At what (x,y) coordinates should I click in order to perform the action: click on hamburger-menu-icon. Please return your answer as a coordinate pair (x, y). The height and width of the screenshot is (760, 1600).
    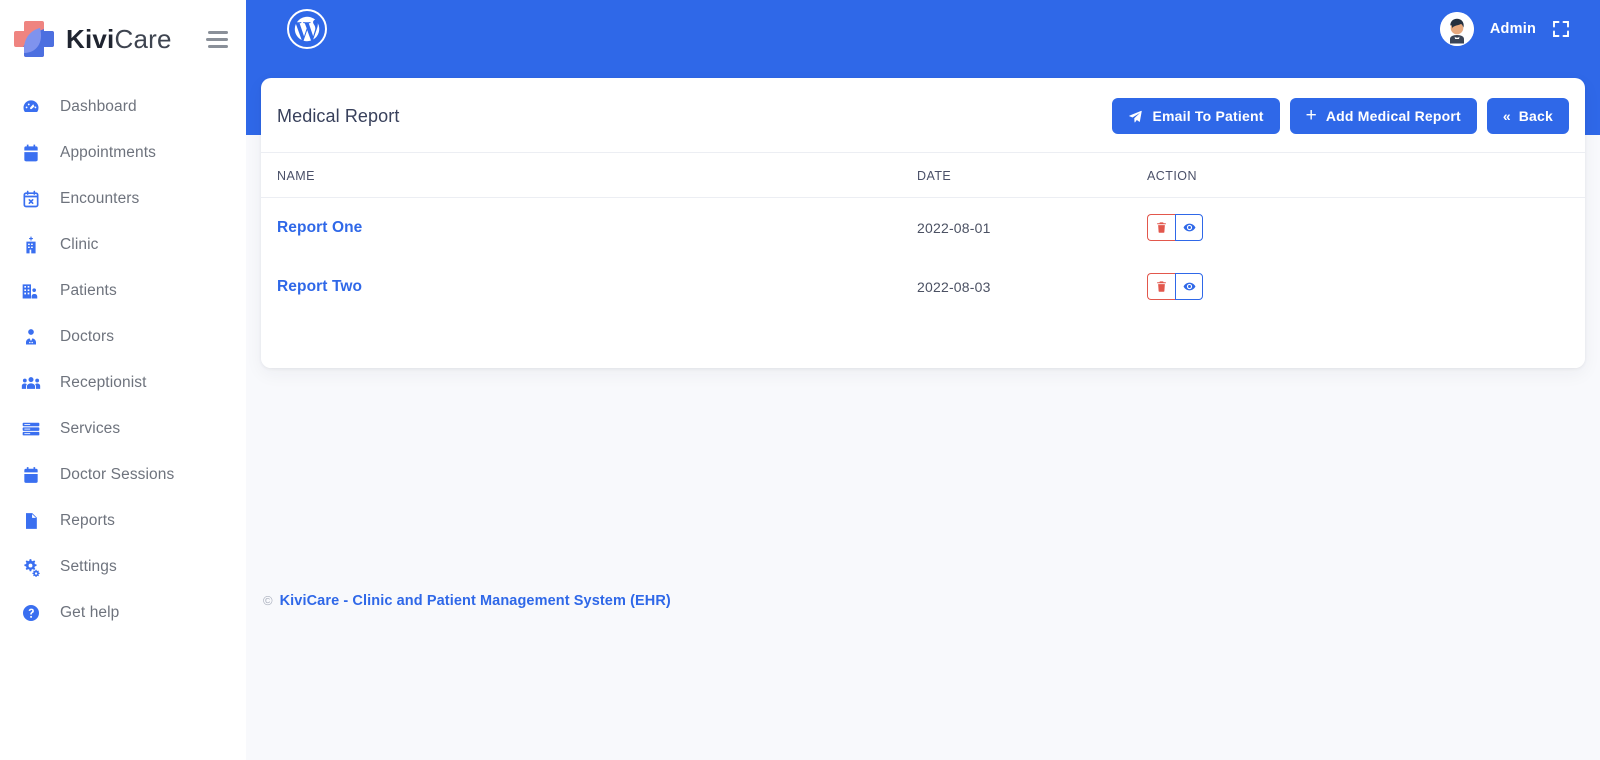
    Looking at the image, I should click on (215, 39).